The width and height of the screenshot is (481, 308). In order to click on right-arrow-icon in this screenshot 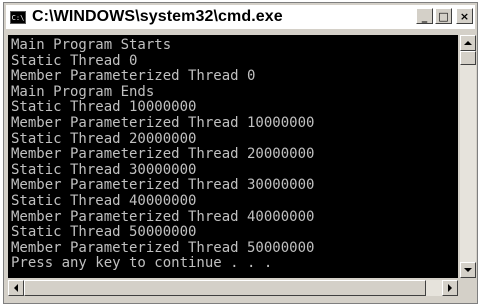, I will do `click(450, 288)`.